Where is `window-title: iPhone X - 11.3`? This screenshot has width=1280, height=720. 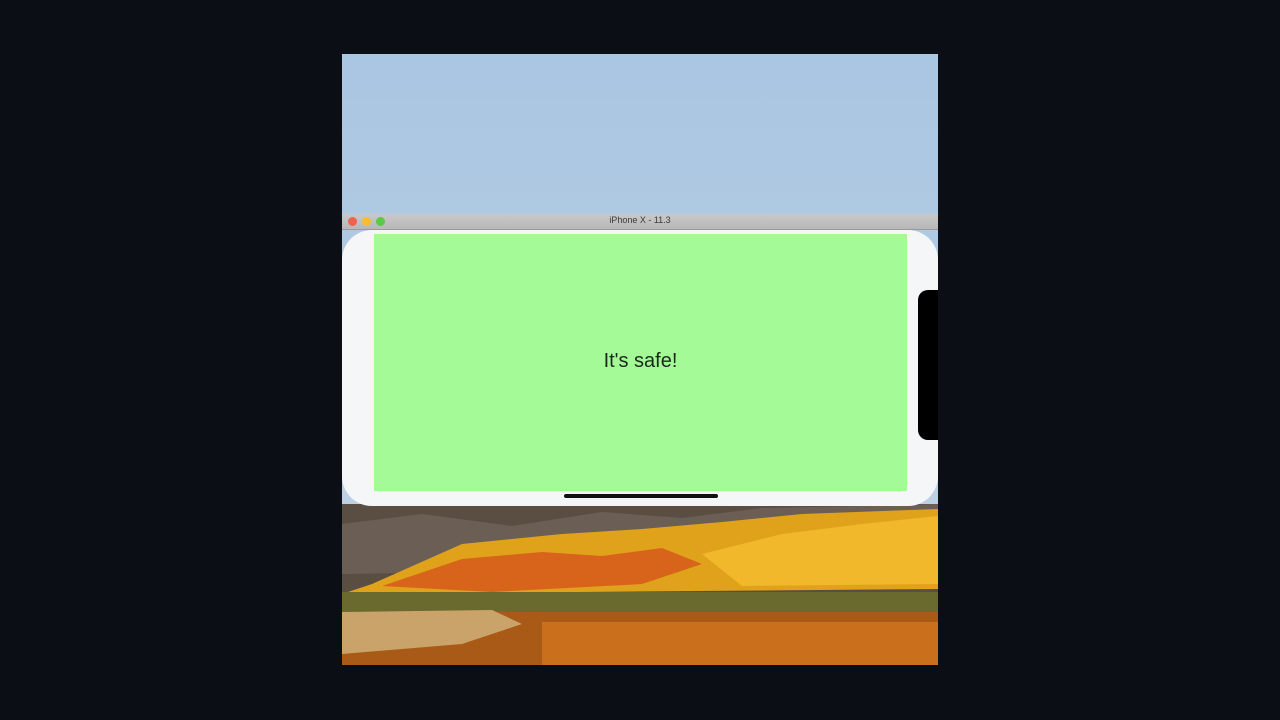
window-title: iPhone X - 11.3 is located at coordinates (640, 220).